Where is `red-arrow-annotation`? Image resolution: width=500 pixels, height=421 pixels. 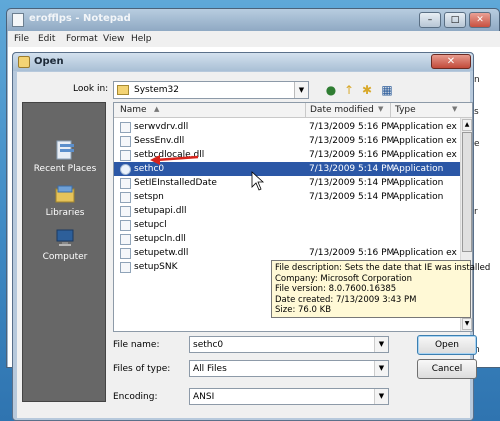
red-arrow-annotation is located at coordinates (174, 160).